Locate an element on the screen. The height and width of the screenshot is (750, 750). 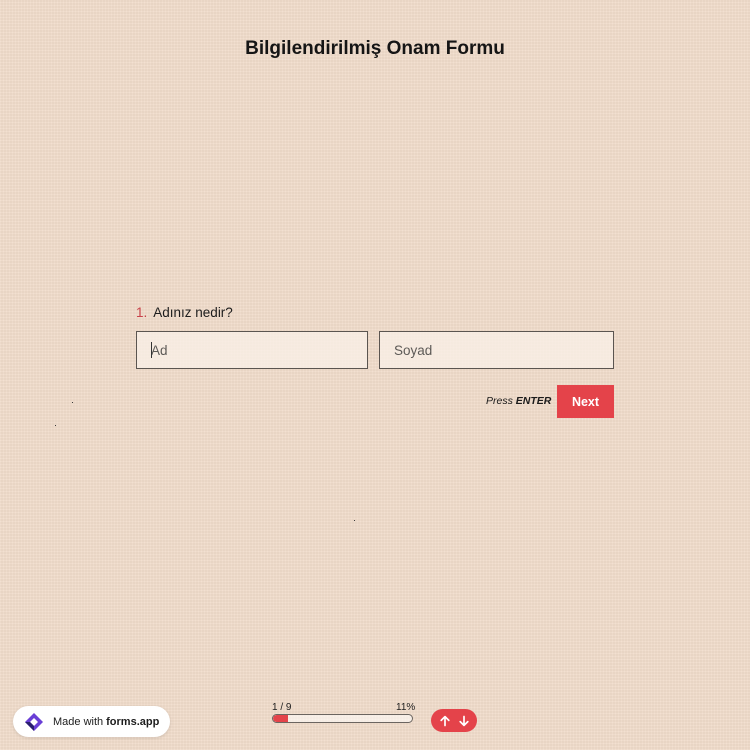
text-caret is located at coordinates (151, 350).